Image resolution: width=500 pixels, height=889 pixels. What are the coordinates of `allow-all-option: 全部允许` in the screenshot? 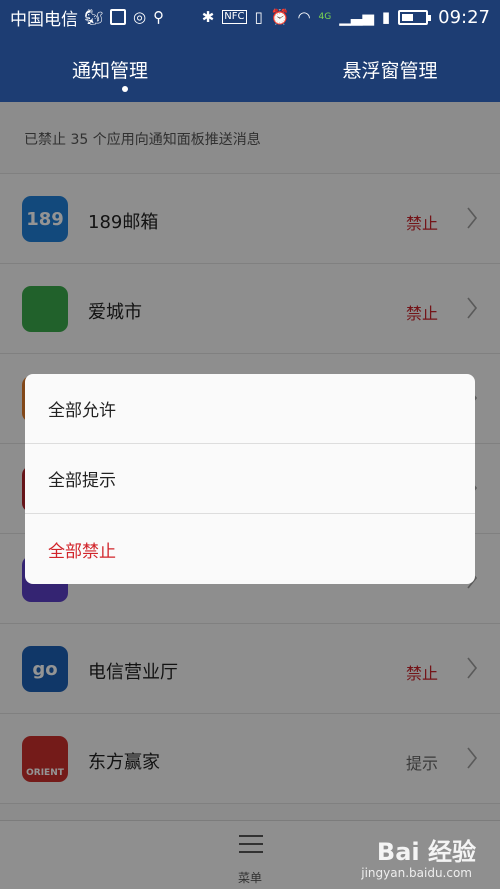 It's located at (250, 409).